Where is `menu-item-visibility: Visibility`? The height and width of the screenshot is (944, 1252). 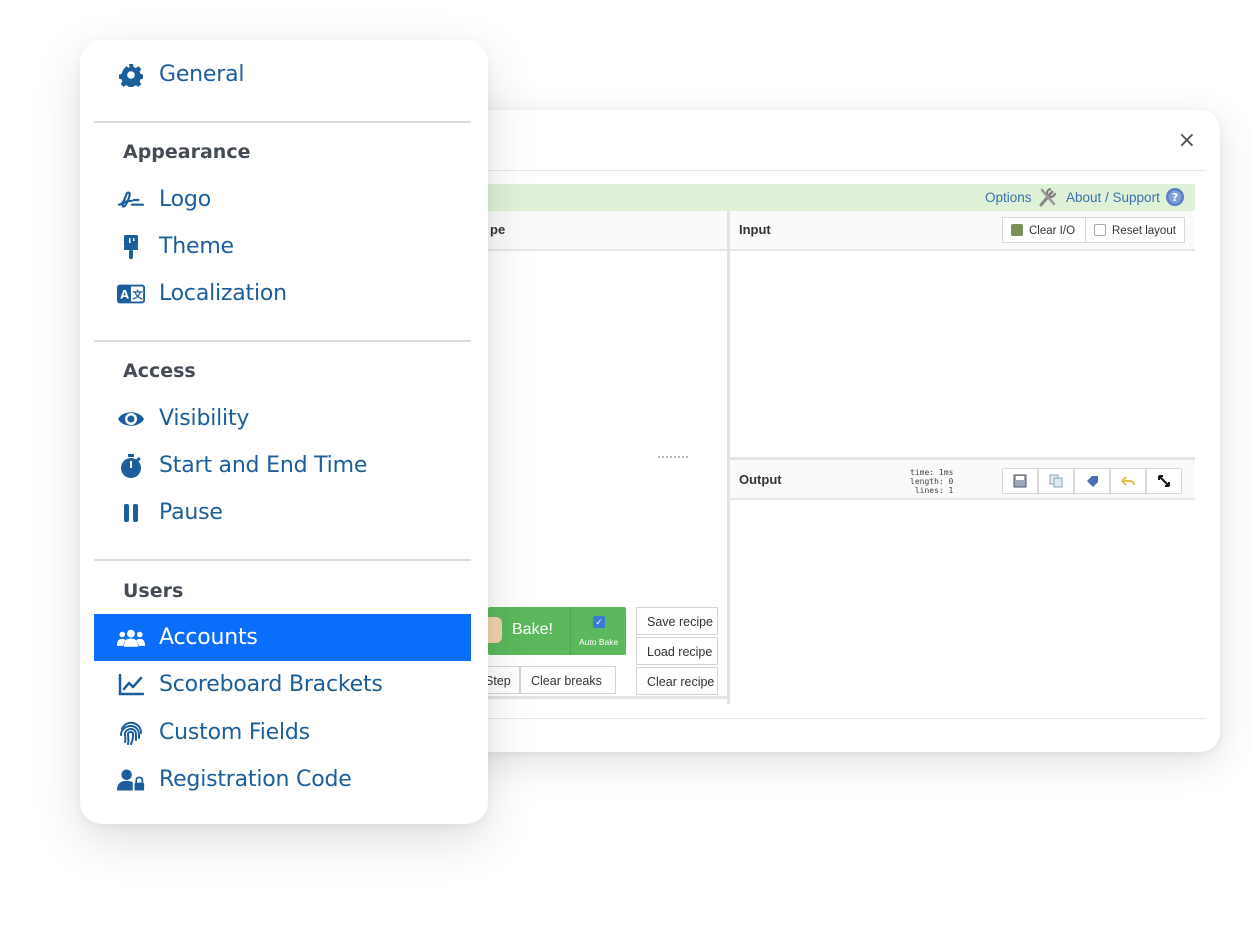
menu-item-visibility: Visibility is located at coordinates (282, 418).